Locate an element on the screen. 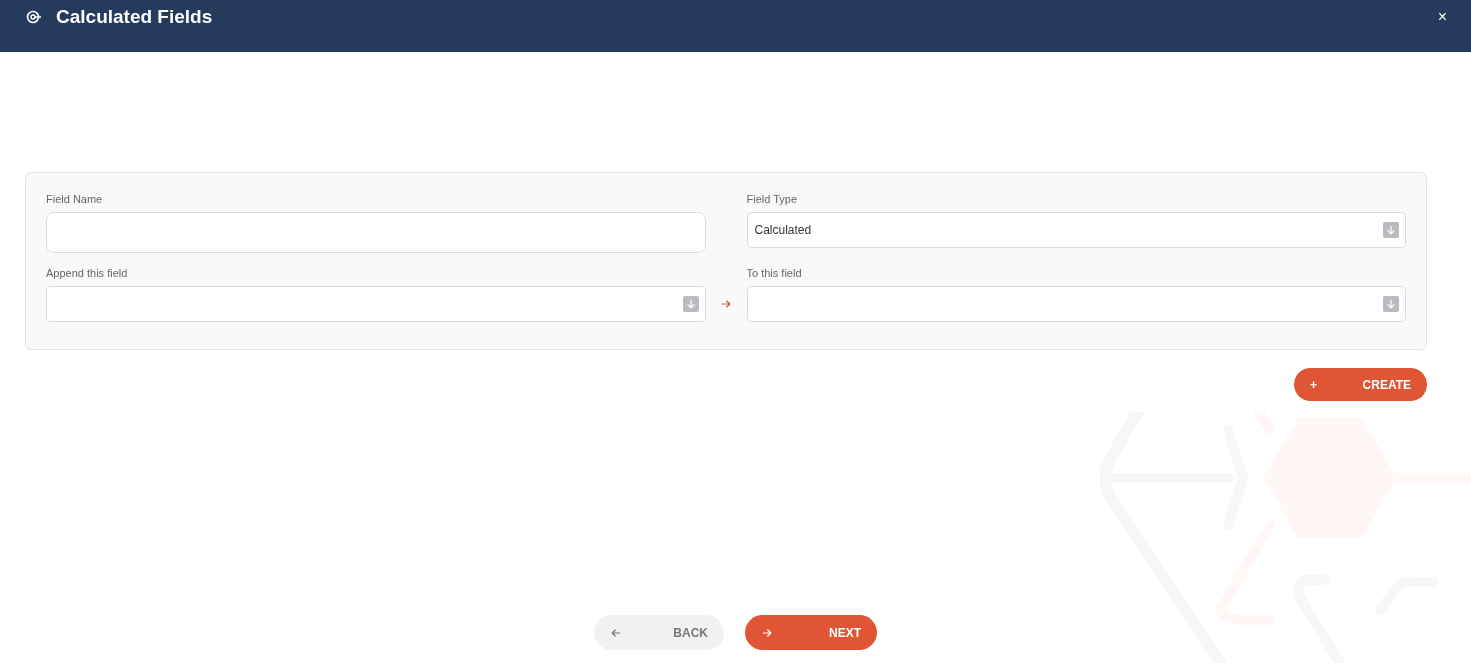 The image size is (1471, 663). field-label: Field Type is located at coordinates (772, 199).